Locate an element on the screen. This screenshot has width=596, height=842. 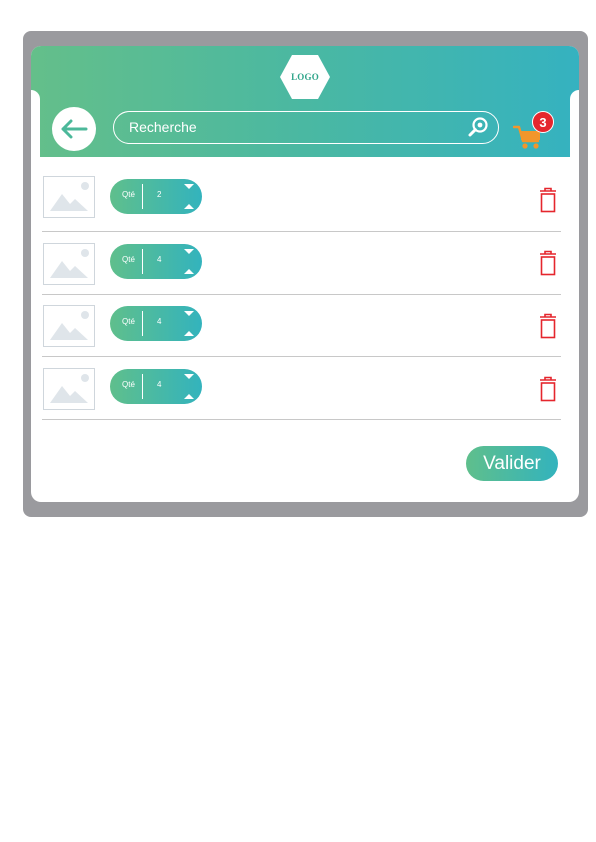
header-bar: LOGO 3 is located at coordinates (305, 101).